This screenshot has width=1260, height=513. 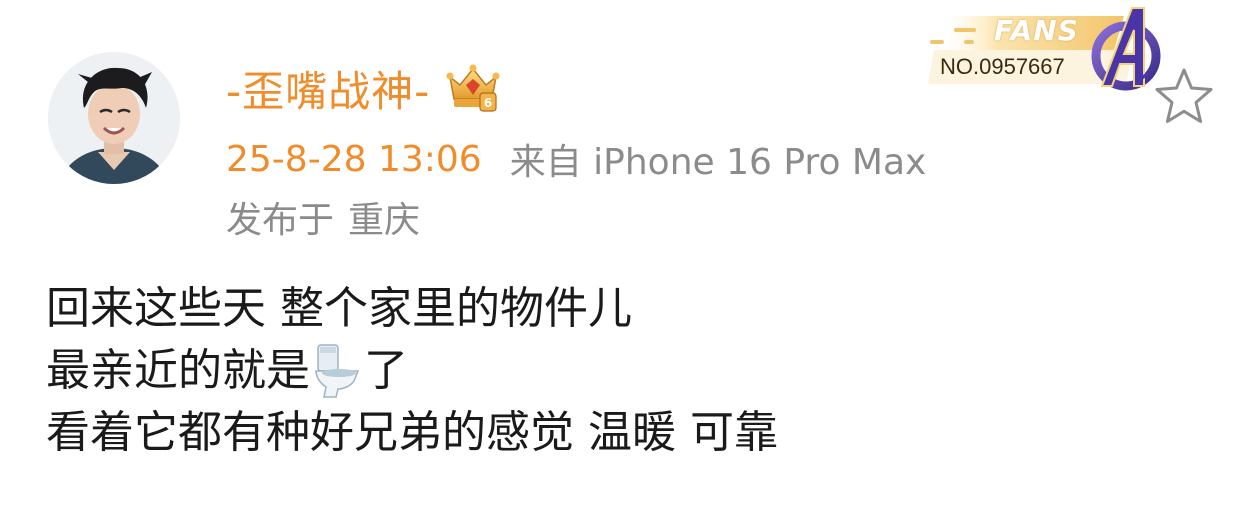 What do you see at coordinates (339, 308) in the screenshot?
I see `content-line-1: 回来这些天 整个家里的物件儿` at bounding box center [339, 308].